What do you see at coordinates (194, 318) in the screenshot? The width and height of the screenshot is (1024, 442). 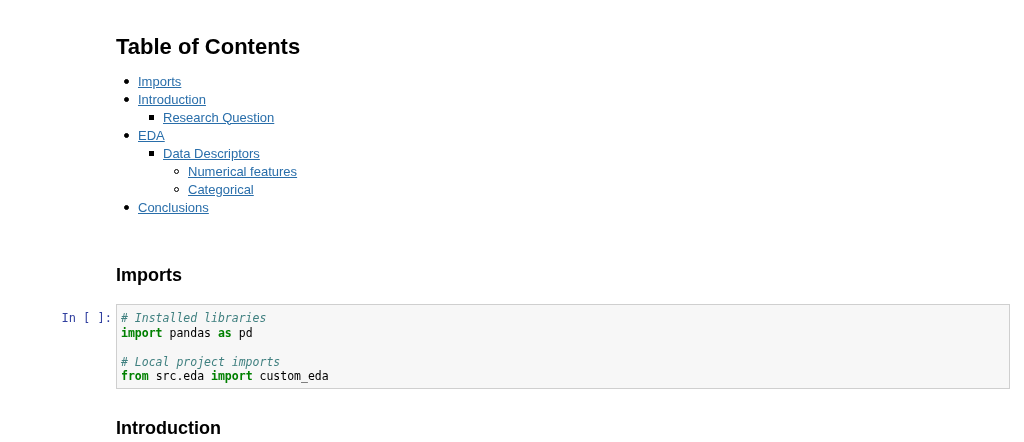 I see `code-line: # Installed libraries` at bounding box center [194, 318].